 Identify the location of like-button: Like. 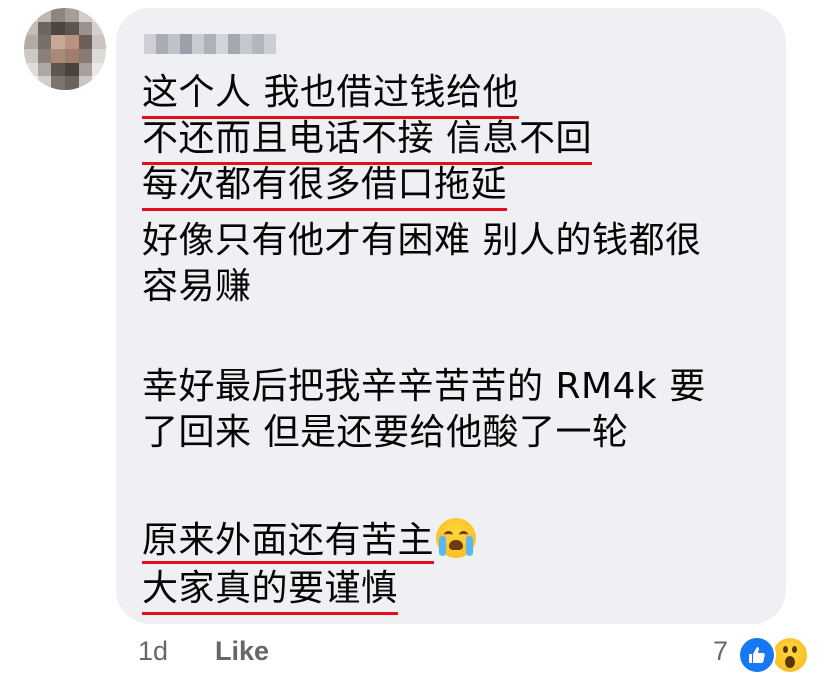
(242, 651).